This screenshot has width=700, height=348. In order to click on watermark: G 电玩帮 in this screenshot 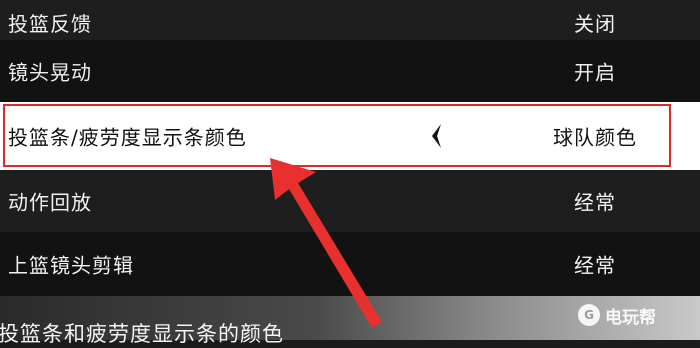, I will do `click(617, 315)`.